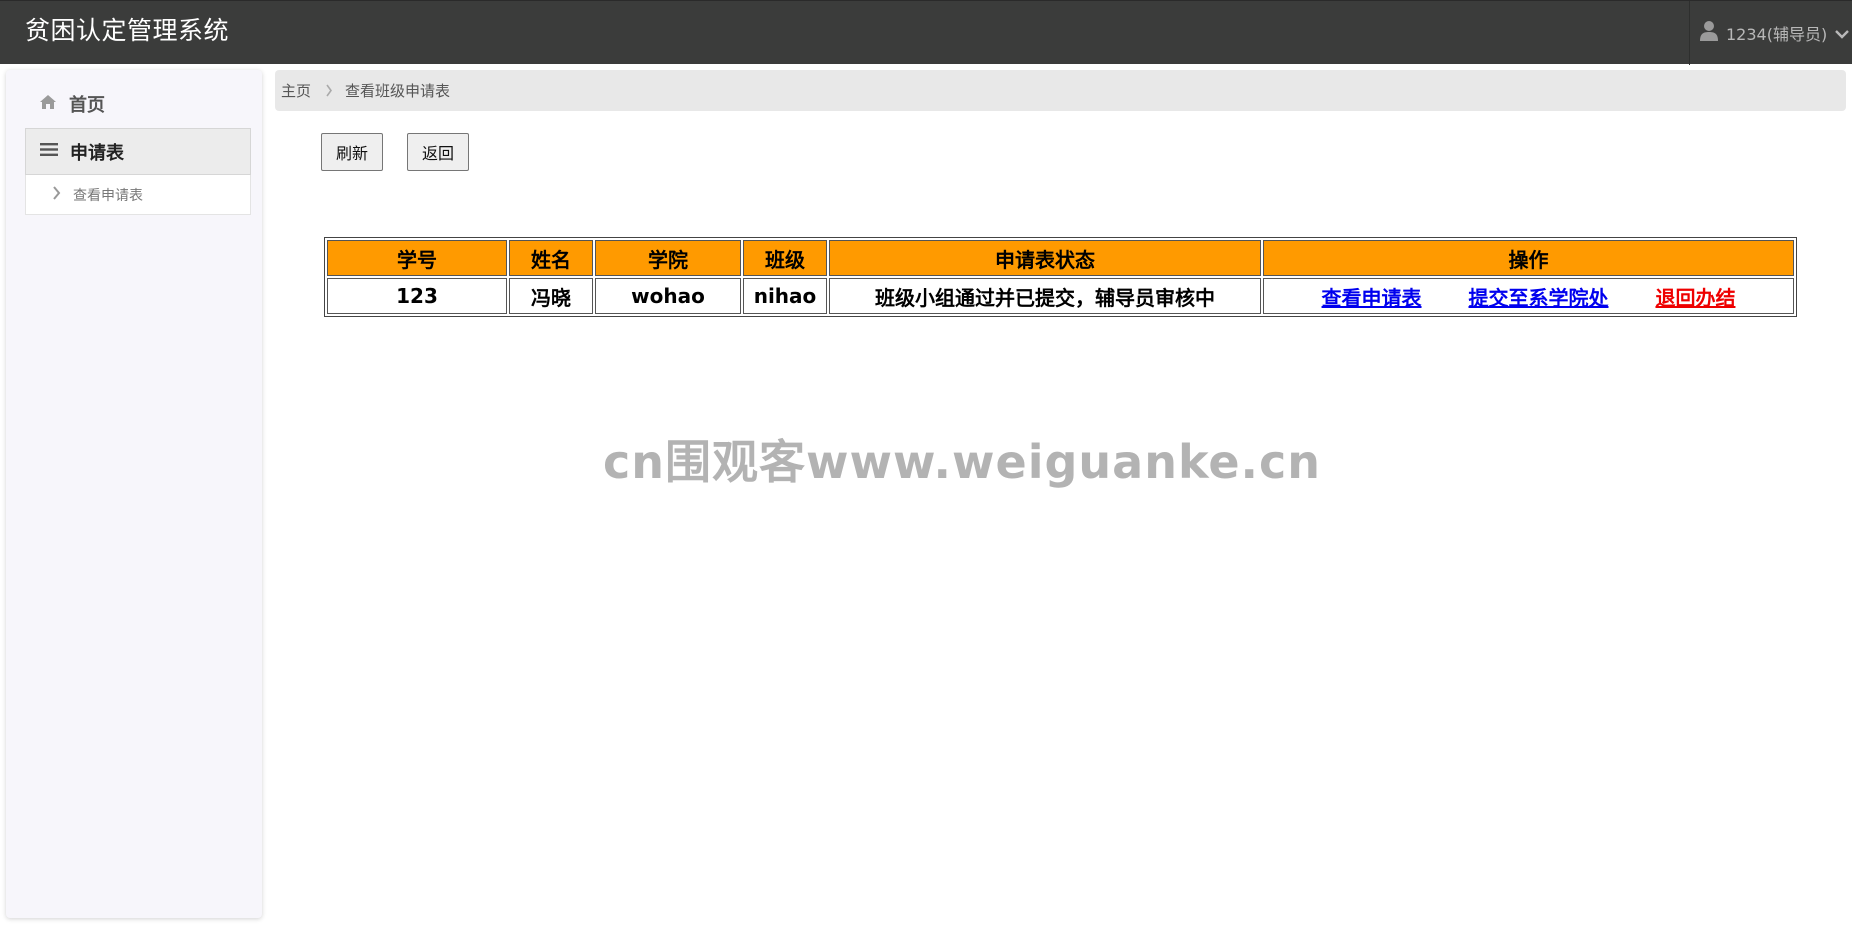  Describe the element at coordinates (134, 494) in the screenshot. I see `sidebar: 首页 申请表 查看申请表` at that location.